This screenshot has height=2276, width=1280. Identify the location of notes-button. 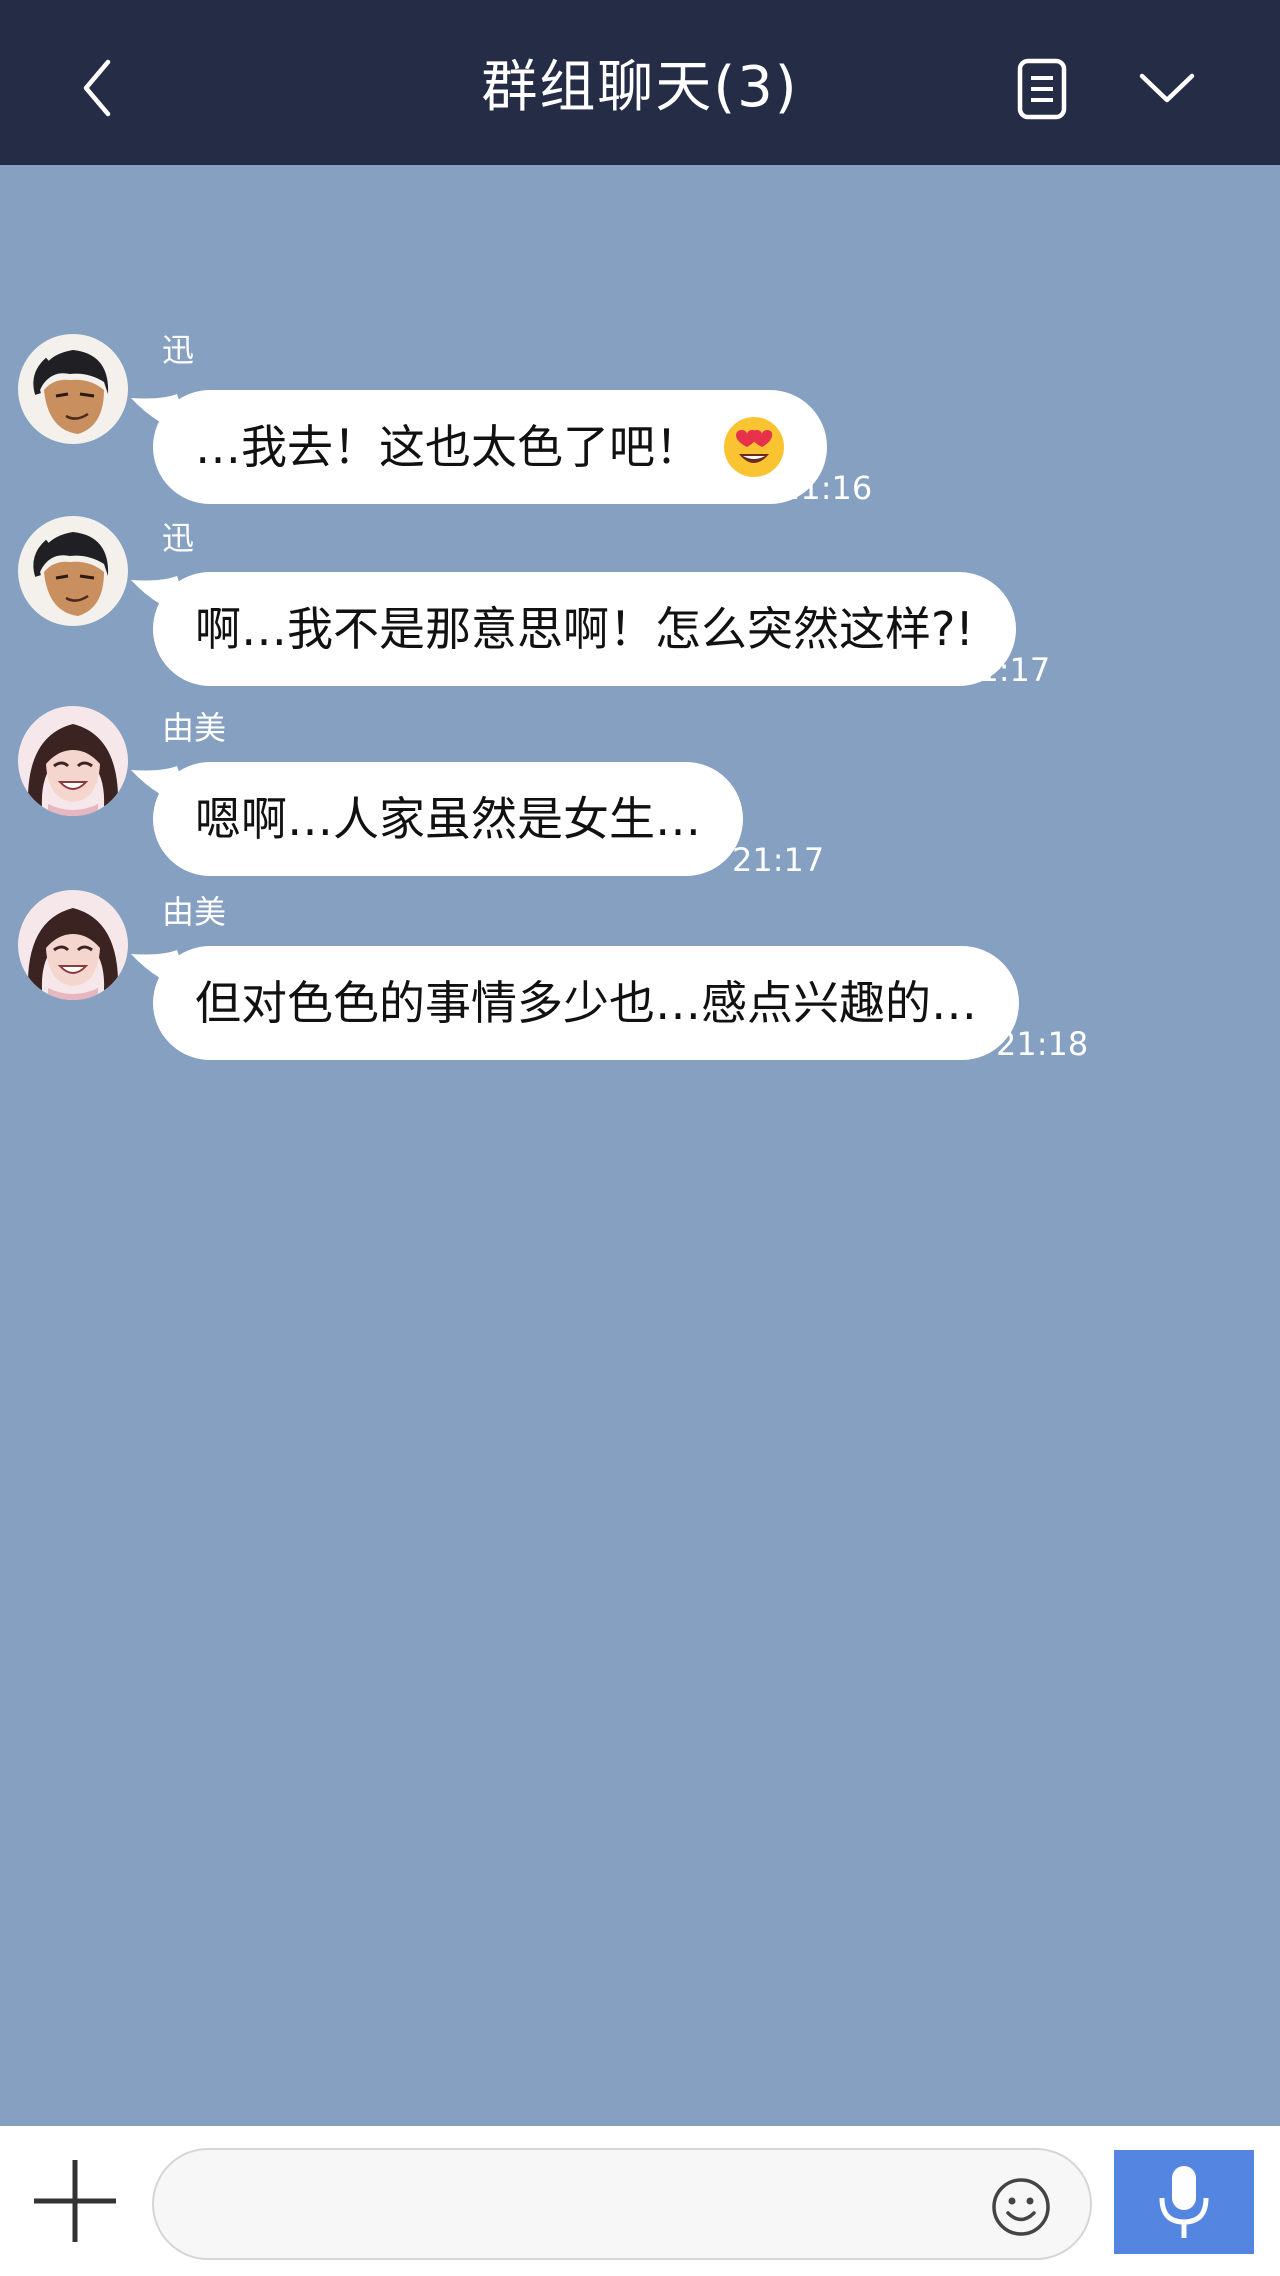
(1042, 89).